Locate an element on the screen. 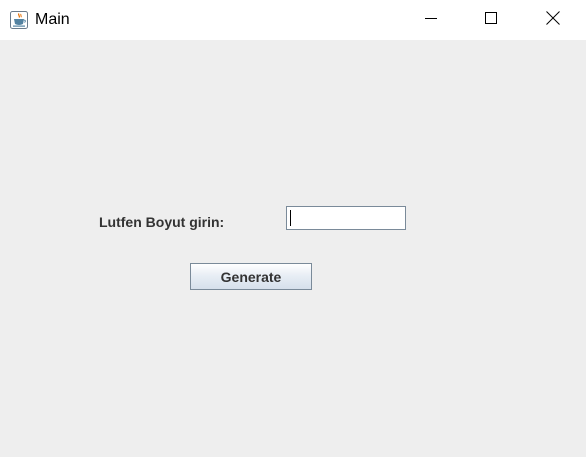 This screenshot has height=457, width=586. minimize-button is located at coordinates (431, 20).